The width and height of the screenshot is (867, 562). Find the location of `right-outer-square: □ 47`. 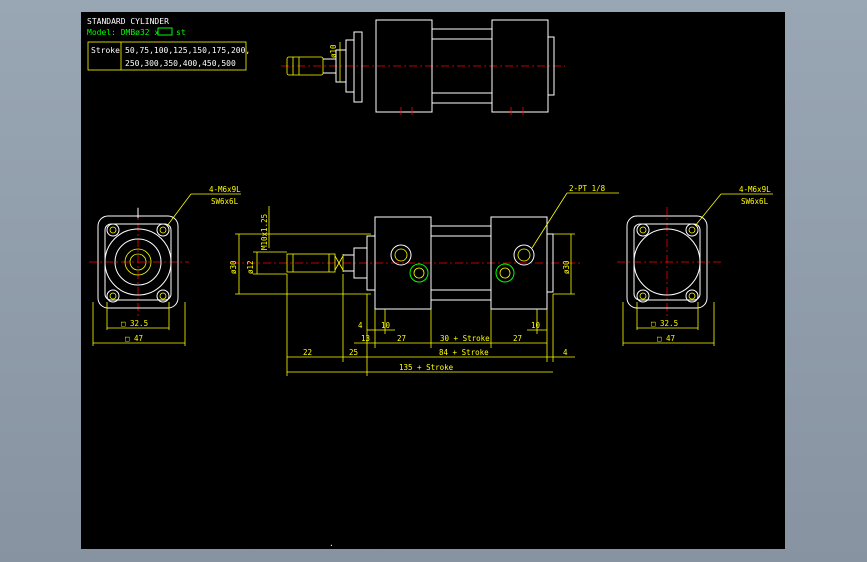

right-outer-square: □ 47 is located at coordinates (666, 338).